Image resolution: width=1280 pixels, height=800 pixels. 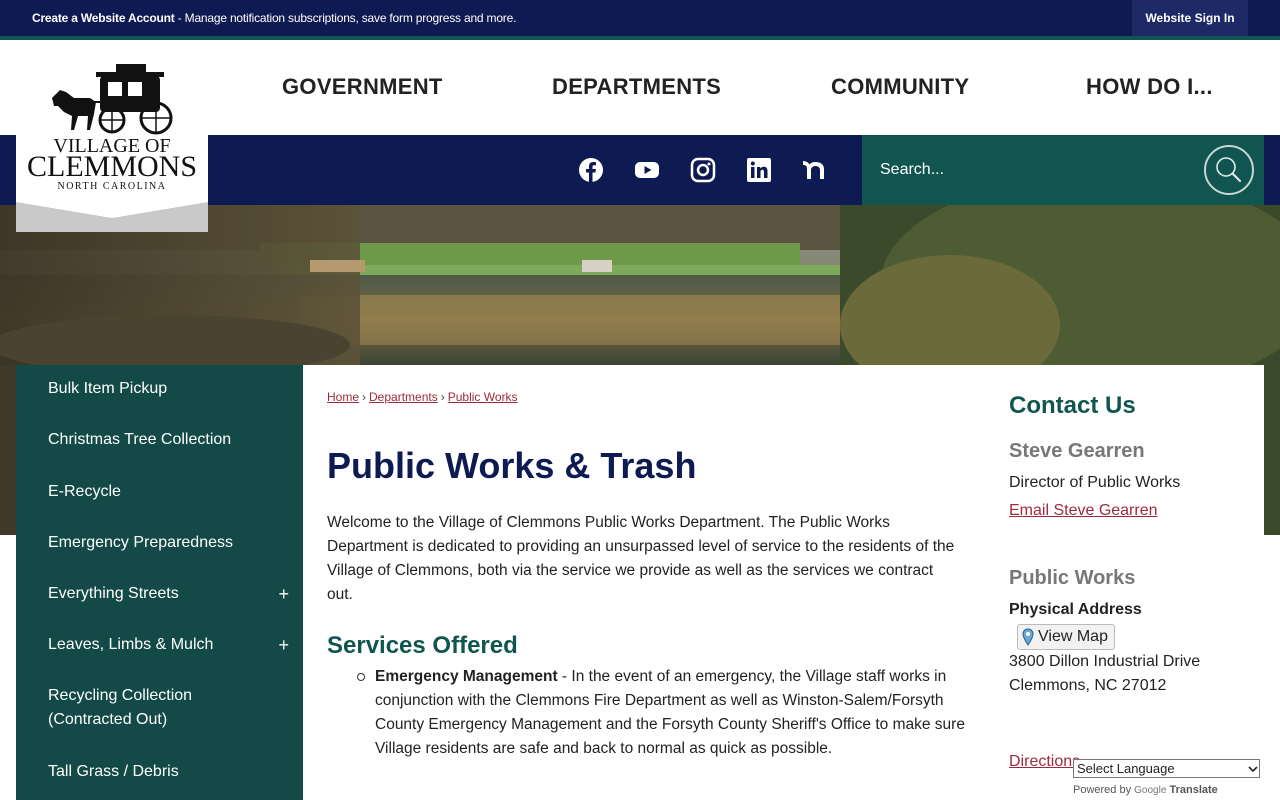 What do you see at coordinates (1126, 768) in the screenshot?
I see `language-select-value: Select Language` at bounding box center [1126, 768].